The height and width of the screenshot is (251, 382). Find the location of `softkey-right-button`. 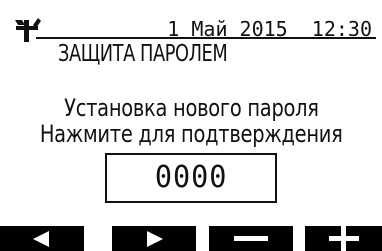

softkey-right-button is located at coordinates (154, 238).